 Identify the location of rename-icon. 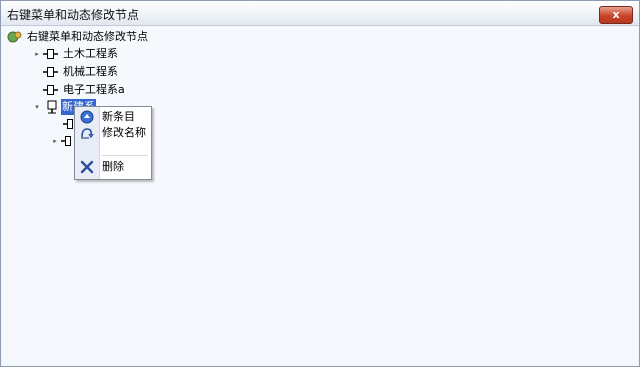
(87, 133).